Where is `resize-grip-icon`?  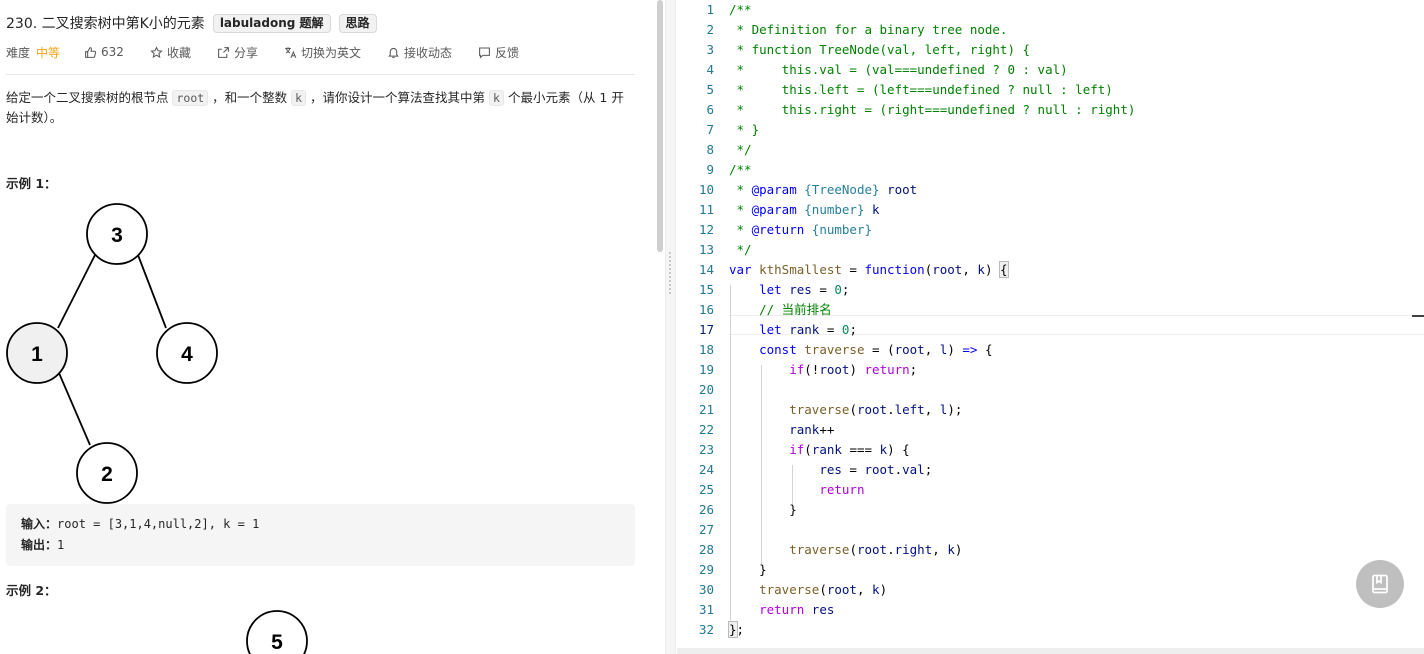 resize-grip-icon is located at coordinates (670, 274).